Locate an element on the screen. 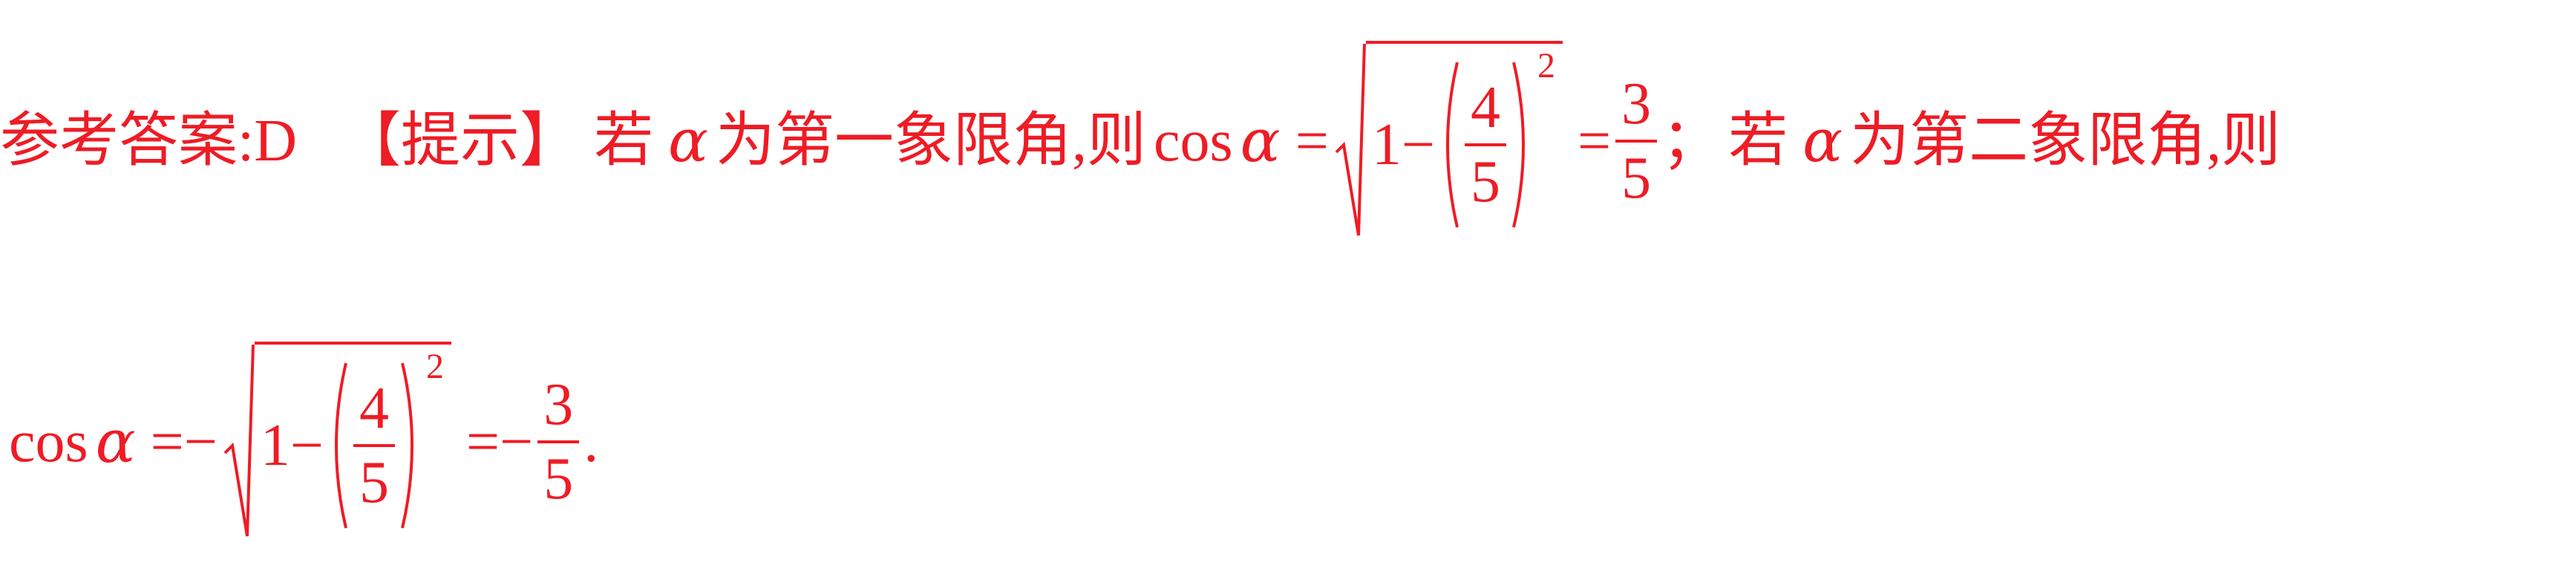  case1-text: 为第一象限角,则 is located at coordinates (932, 141).